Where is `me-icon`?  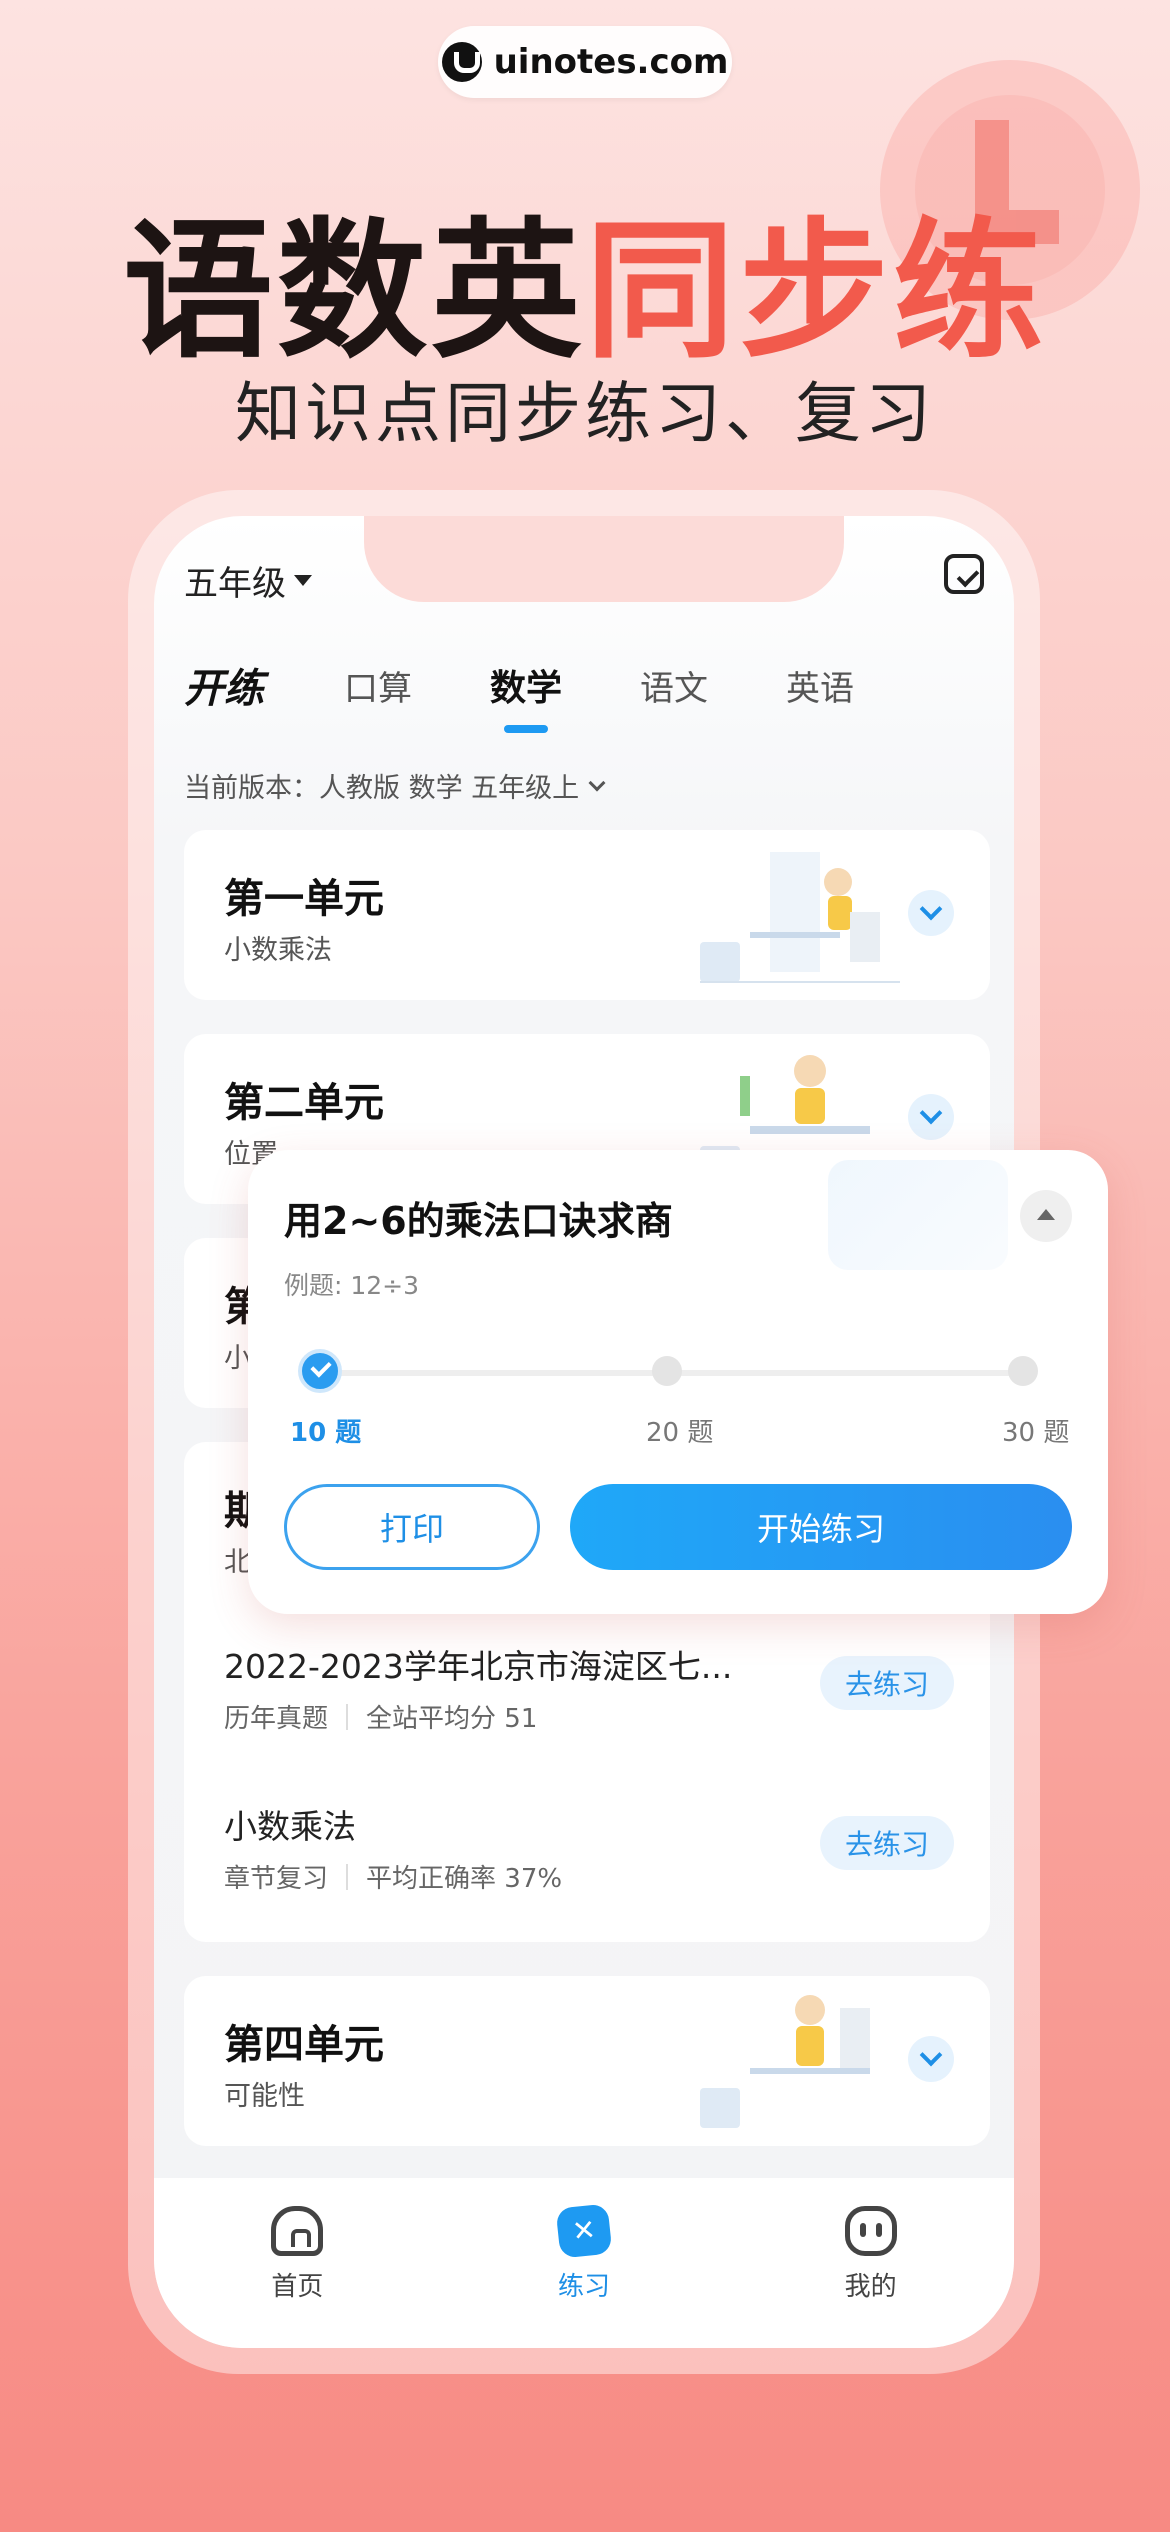 me-icon is located at coordinates (870, 2231).